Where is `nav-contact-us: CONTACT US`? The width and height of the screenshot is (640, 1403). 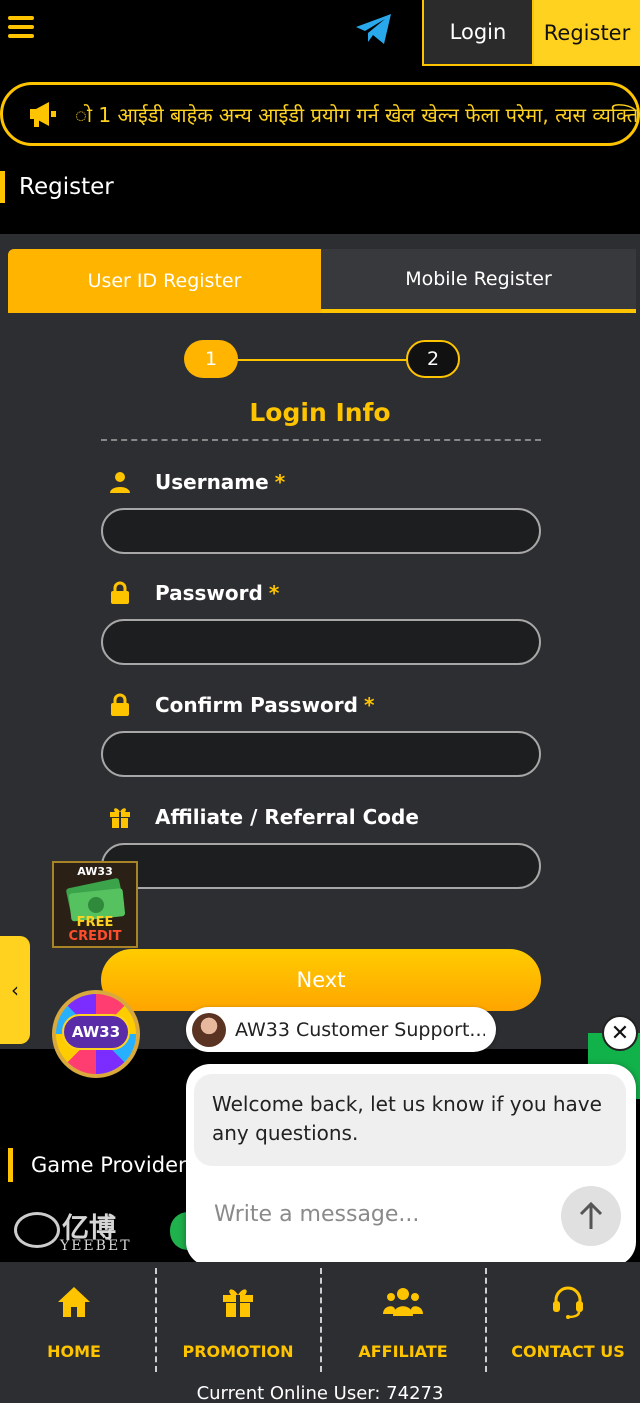 nav-contact-us: CONTACT US is located at coordinates (564, 1330).